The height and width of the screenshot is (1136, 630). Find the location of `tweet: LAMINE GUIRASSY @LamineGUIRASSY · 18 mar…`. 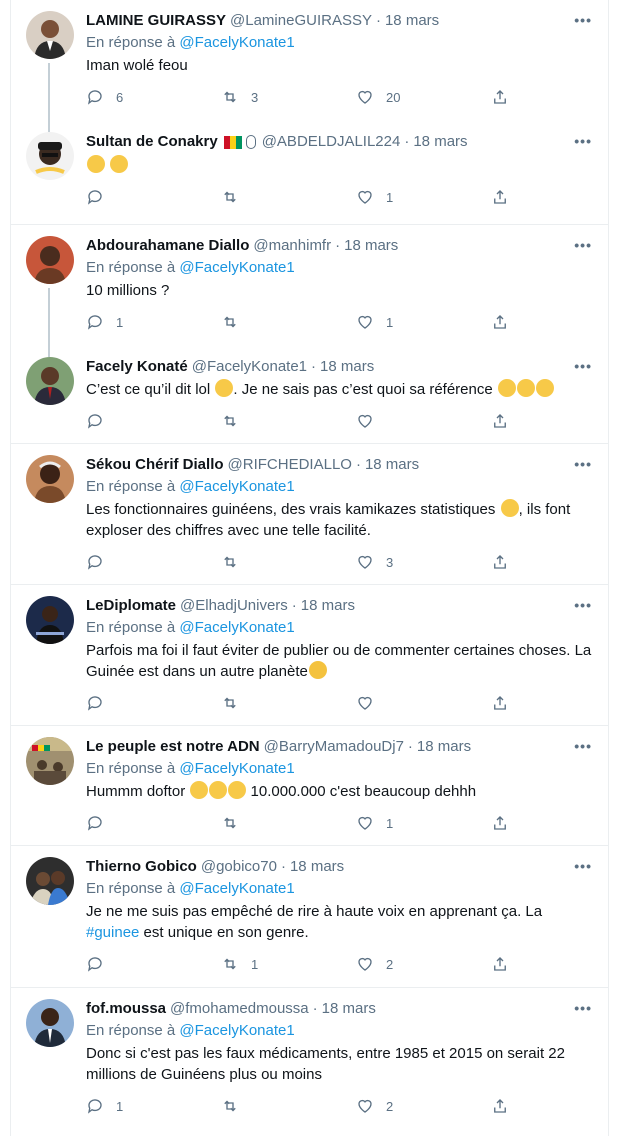

tweet: LAMINE GUIRASSY @LamineGUIRASSY · 18 mar… is located at coordinates (309, 66).